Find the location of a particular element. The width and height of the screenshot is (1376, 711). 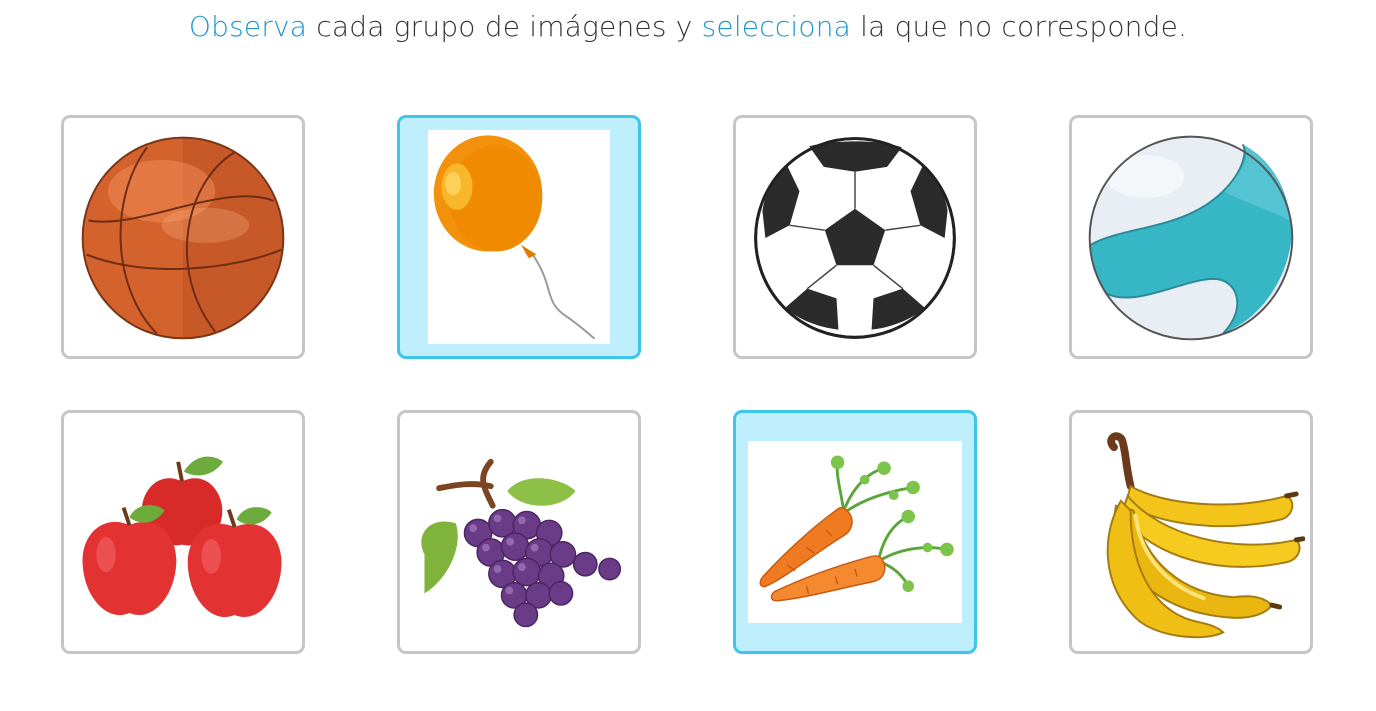

option-card-apples is located at coordinates (183, 532).